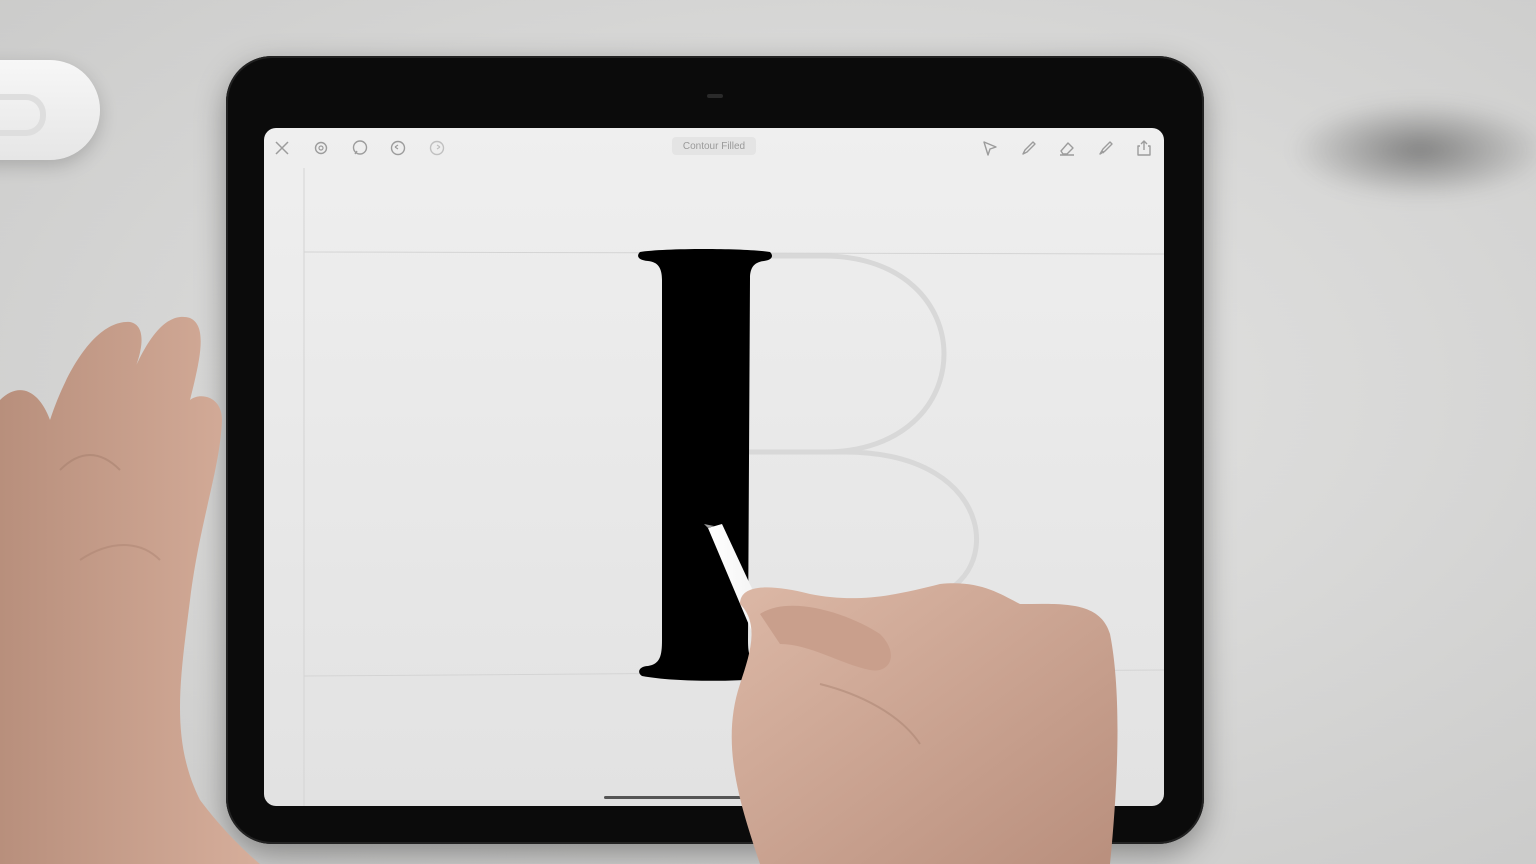  Describe the element at coordinates (990, 148) in the screenshot. I see `select-arrow-icon` at that location.